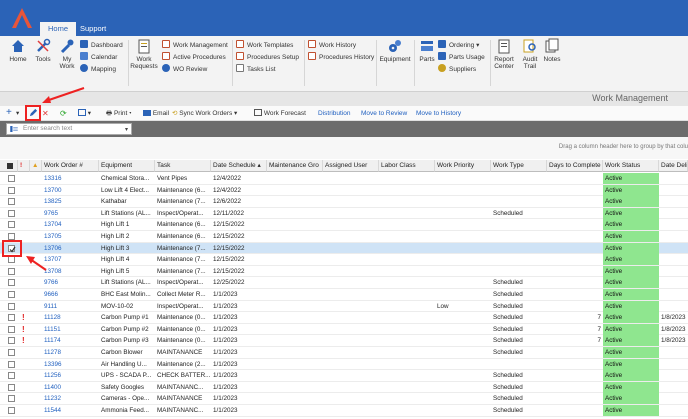  Describe the element at coordinates (9, 113) in the screenshot. I see `add-button: +` at that location.